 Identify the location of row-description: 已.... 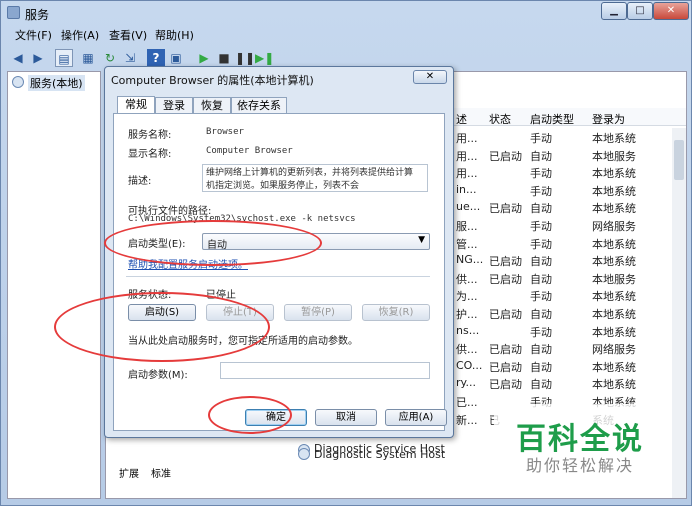
(467, 402).